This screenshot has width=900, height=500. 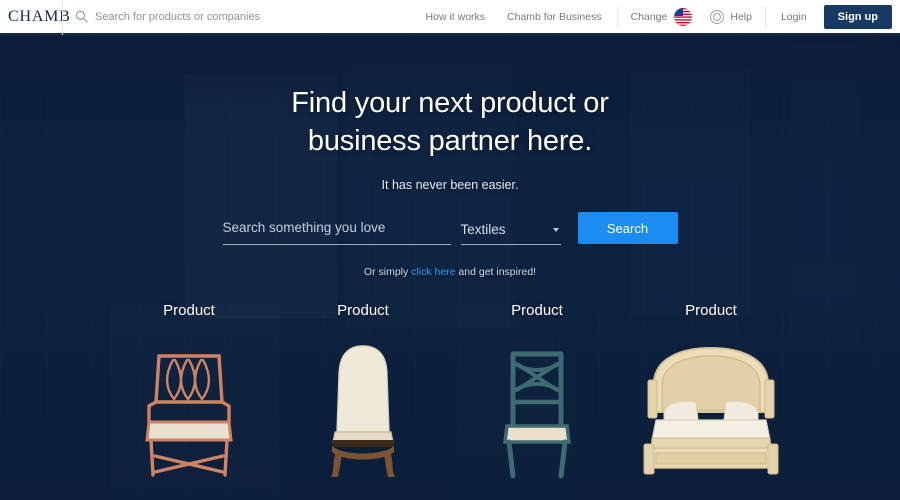 What do you see at coordinates (857, 16) in the screenshot?
I see `signup-button: Sign up` at bounding box center [857, 16].